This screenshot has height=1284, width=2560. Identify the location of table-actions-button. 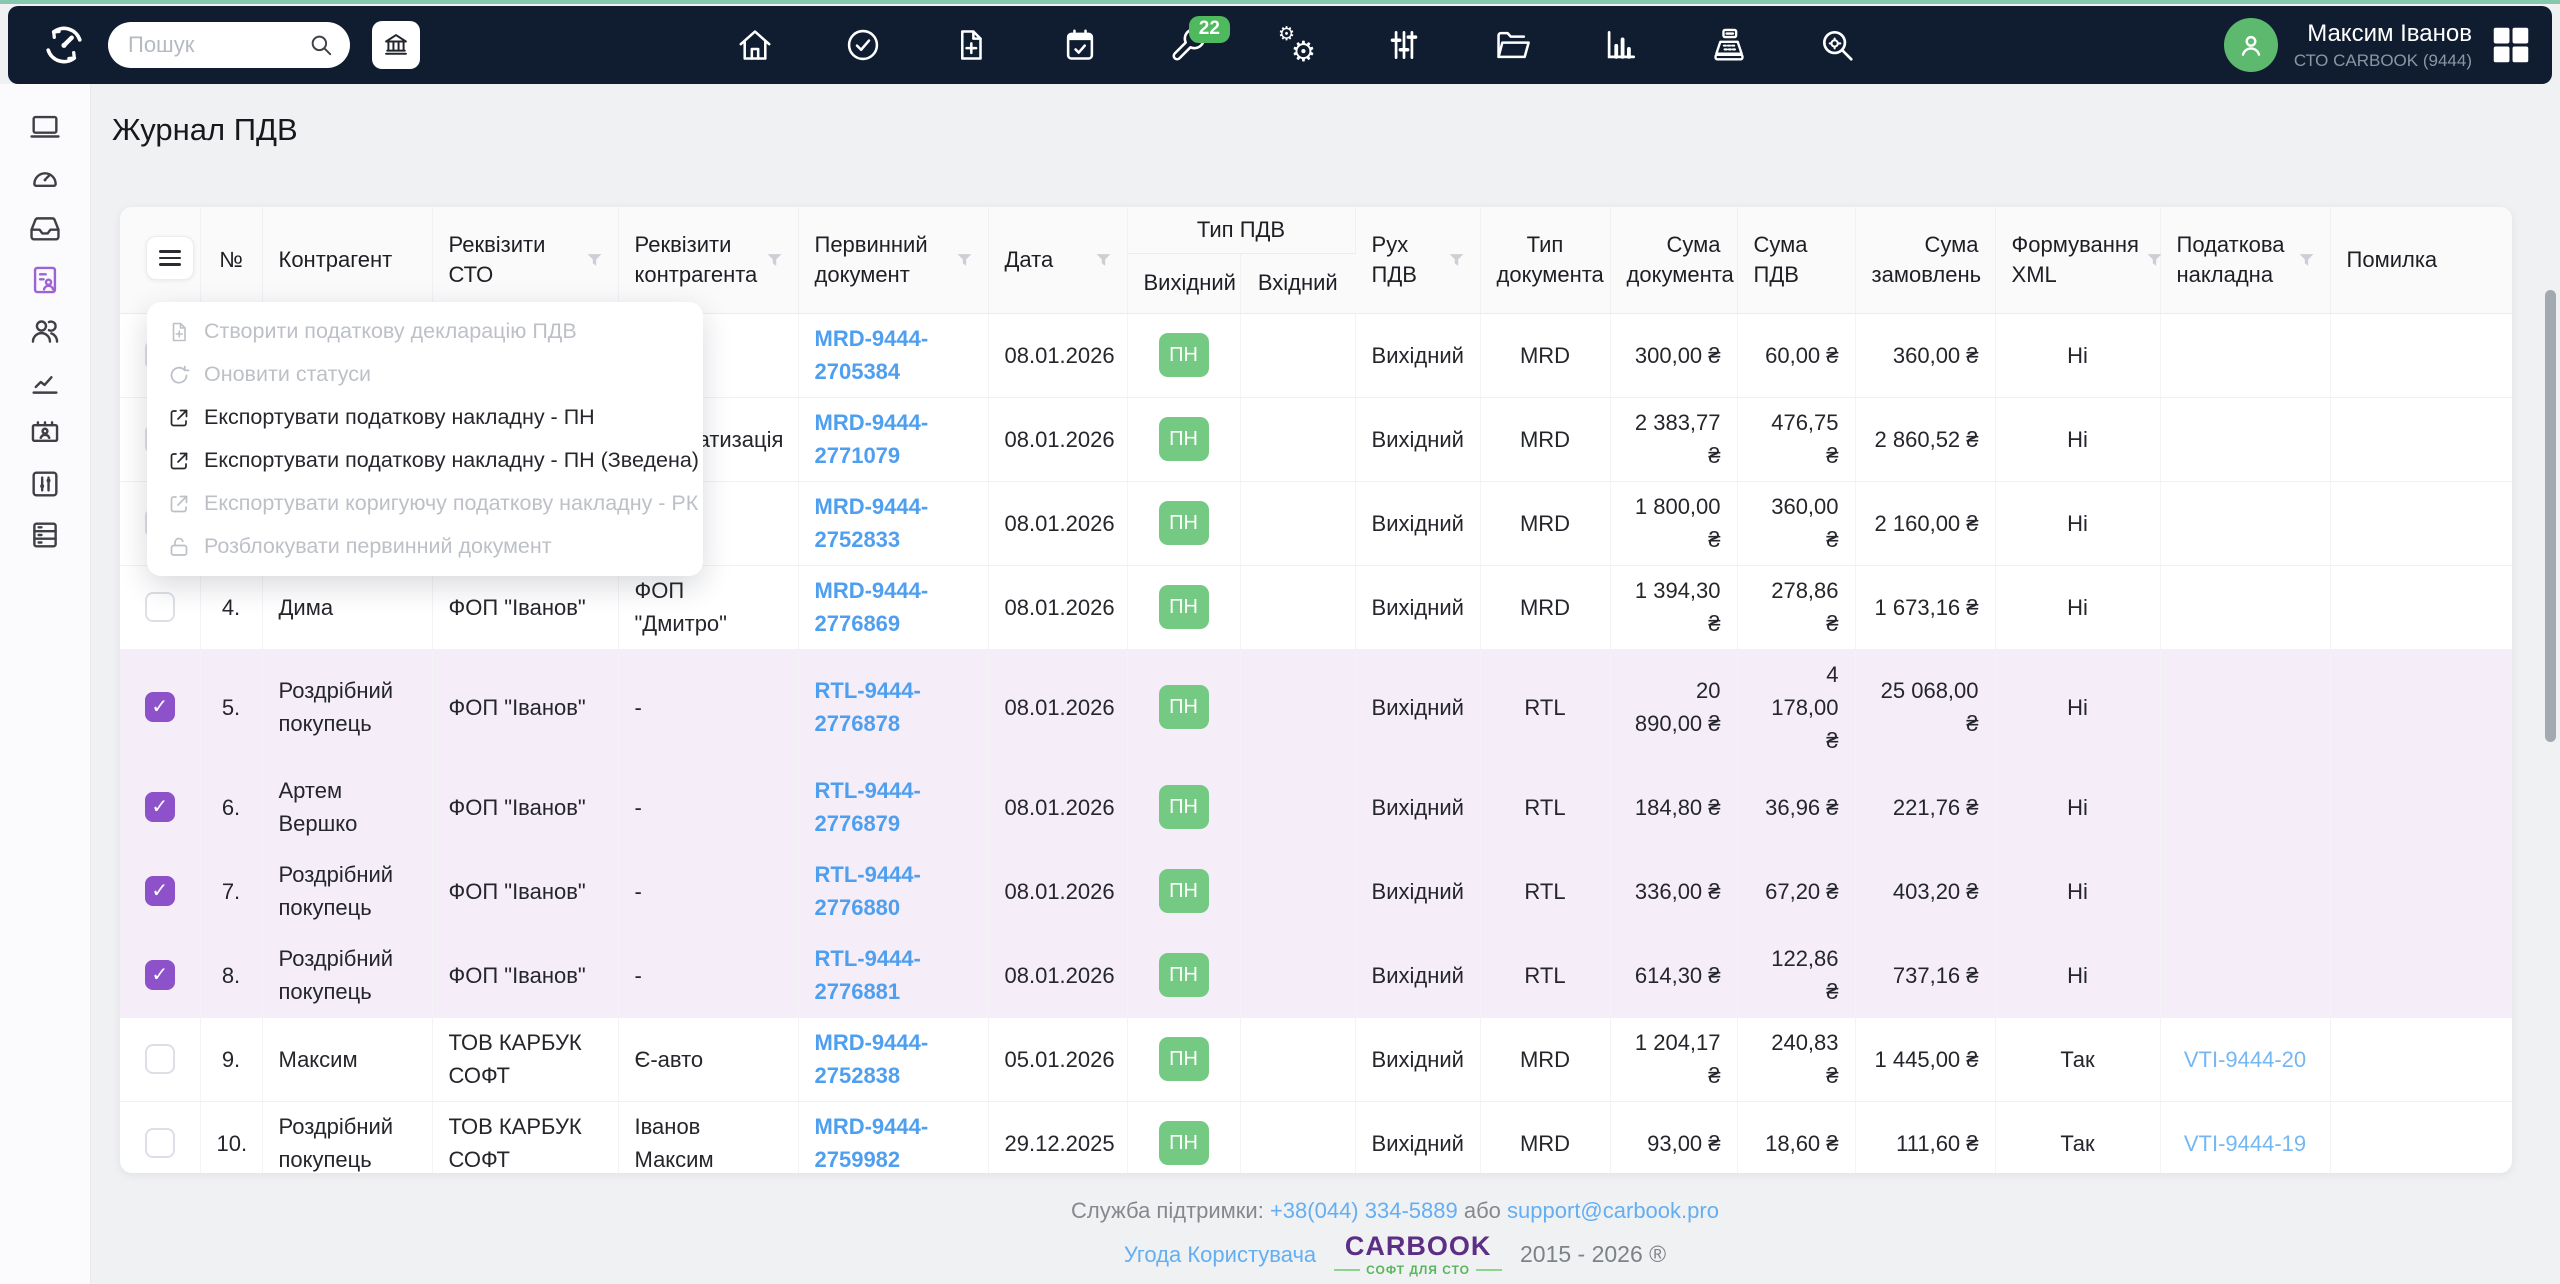
(170, 258).